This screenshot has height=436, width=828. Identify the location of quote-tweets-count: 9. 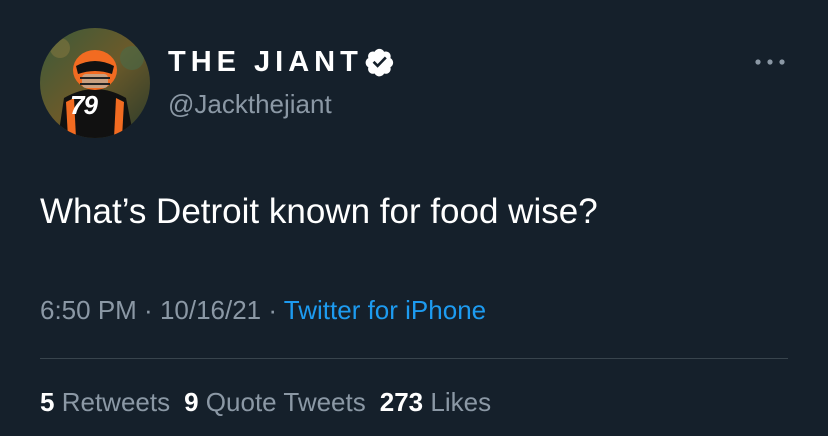
(191, 402).